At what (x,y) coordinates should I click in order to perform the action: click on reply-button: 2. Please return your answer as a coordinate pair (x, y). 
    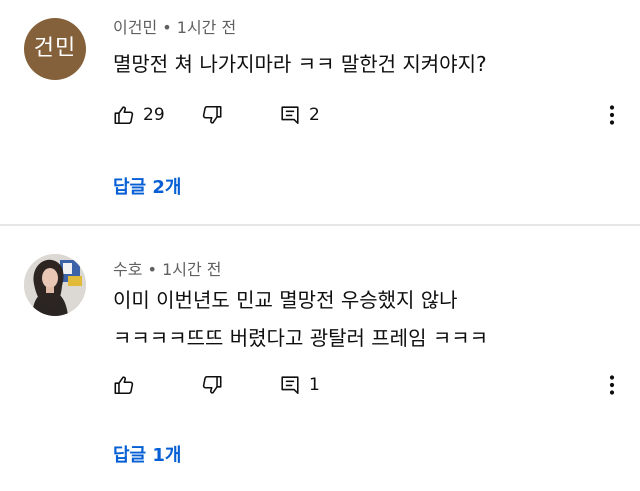
    Looking at the image, I should click on (299, 115).